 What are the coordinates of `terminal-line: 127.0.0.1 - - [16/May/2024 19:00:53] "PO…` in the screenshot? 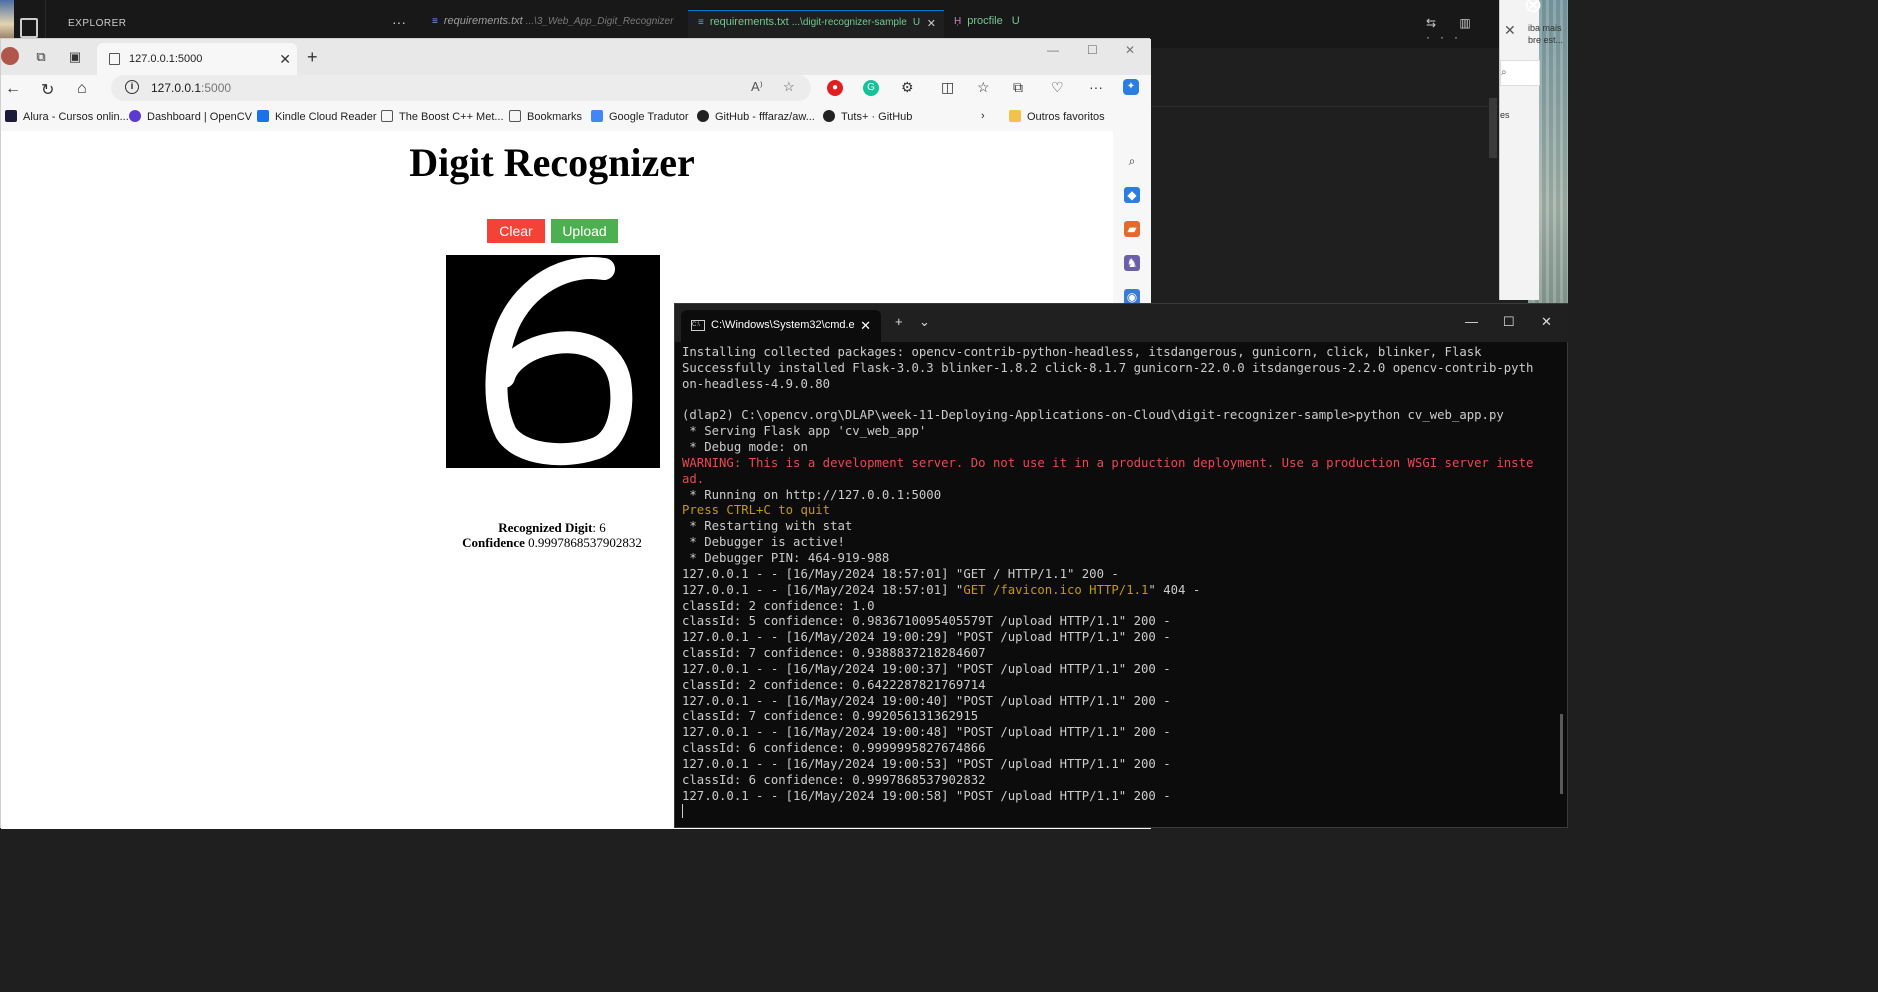 It's located at (926, 763).